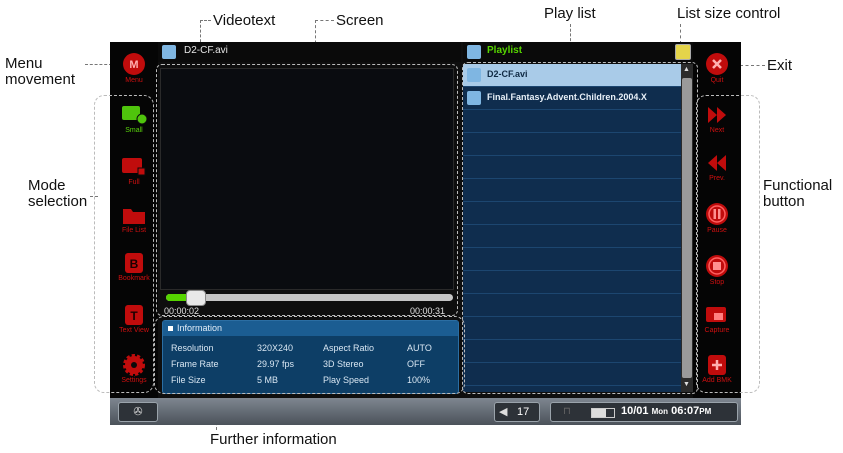  Describe the element at coordinates (603, 413) in the screenshot. I see `battery-icon` at that location.